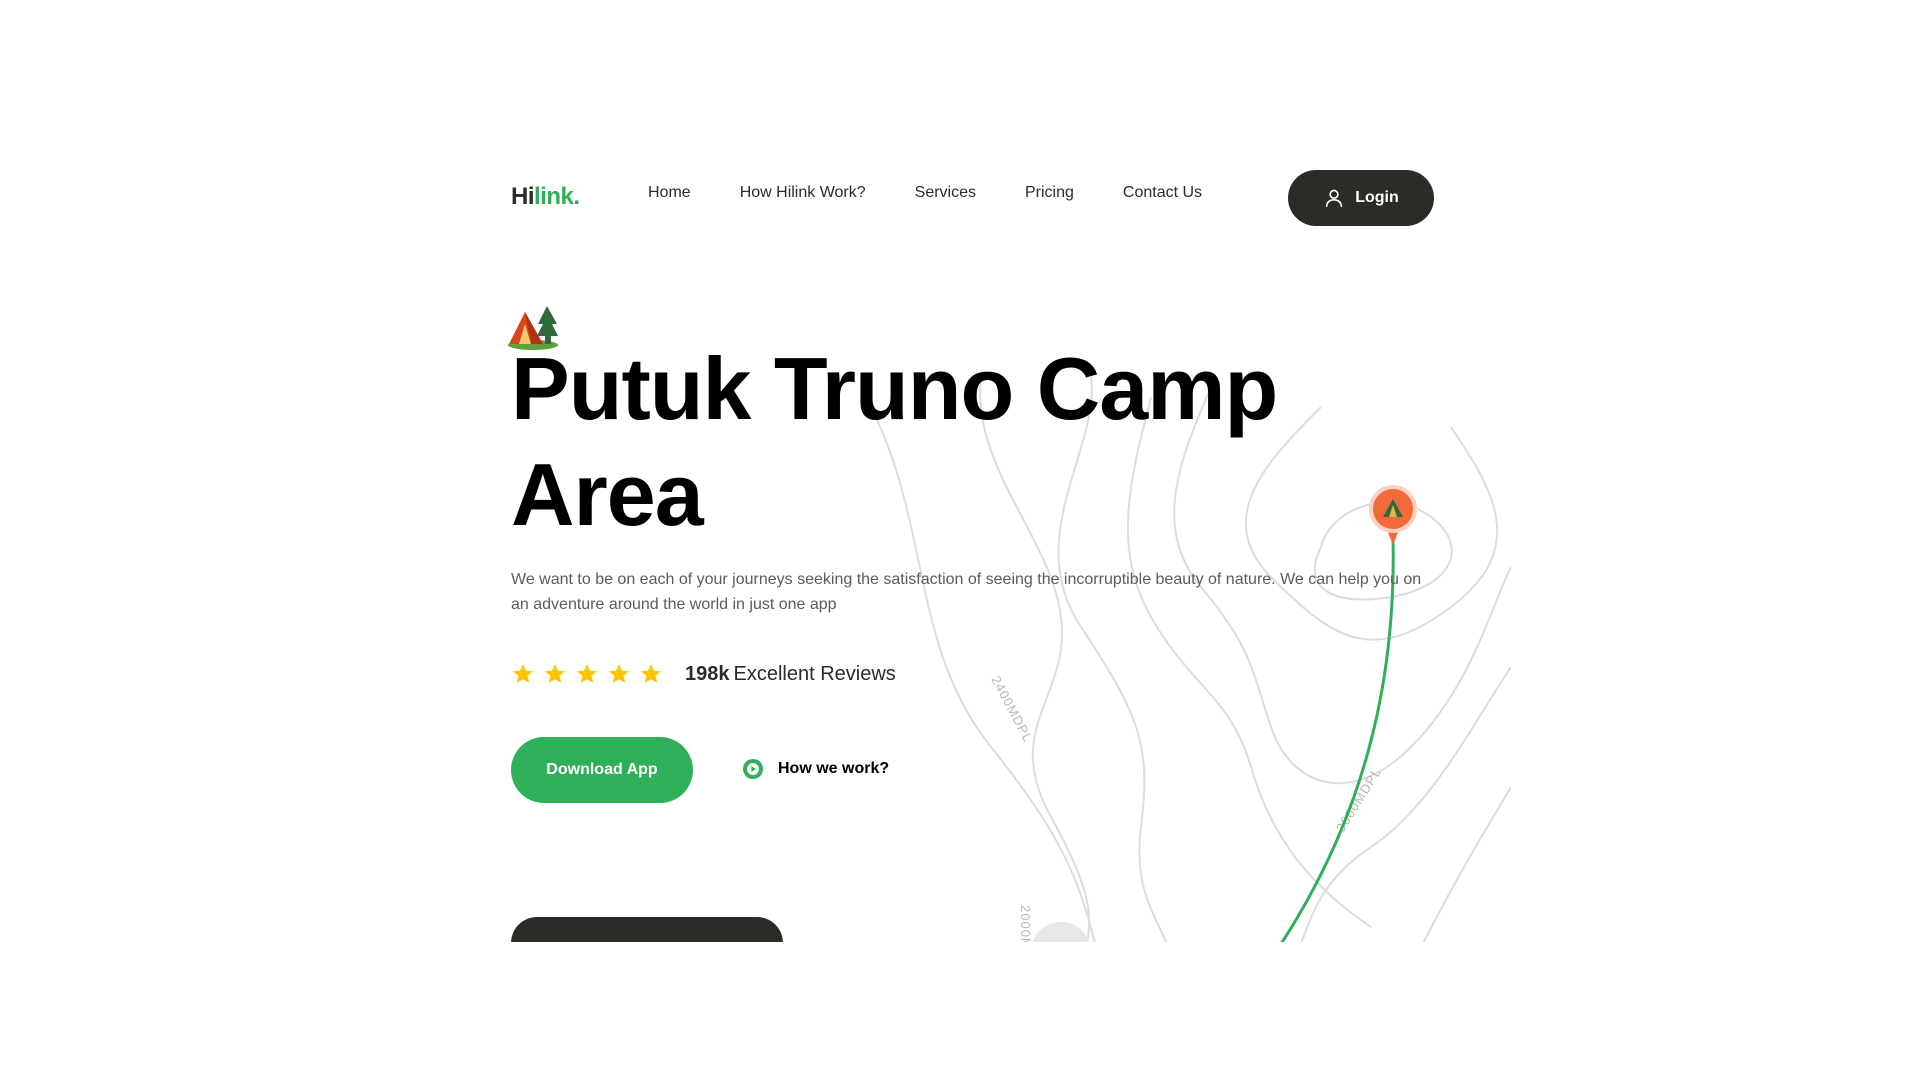  Describe the element at coordinates (945, 193) in the screenshot. I see `nav-services: Services` at that location.